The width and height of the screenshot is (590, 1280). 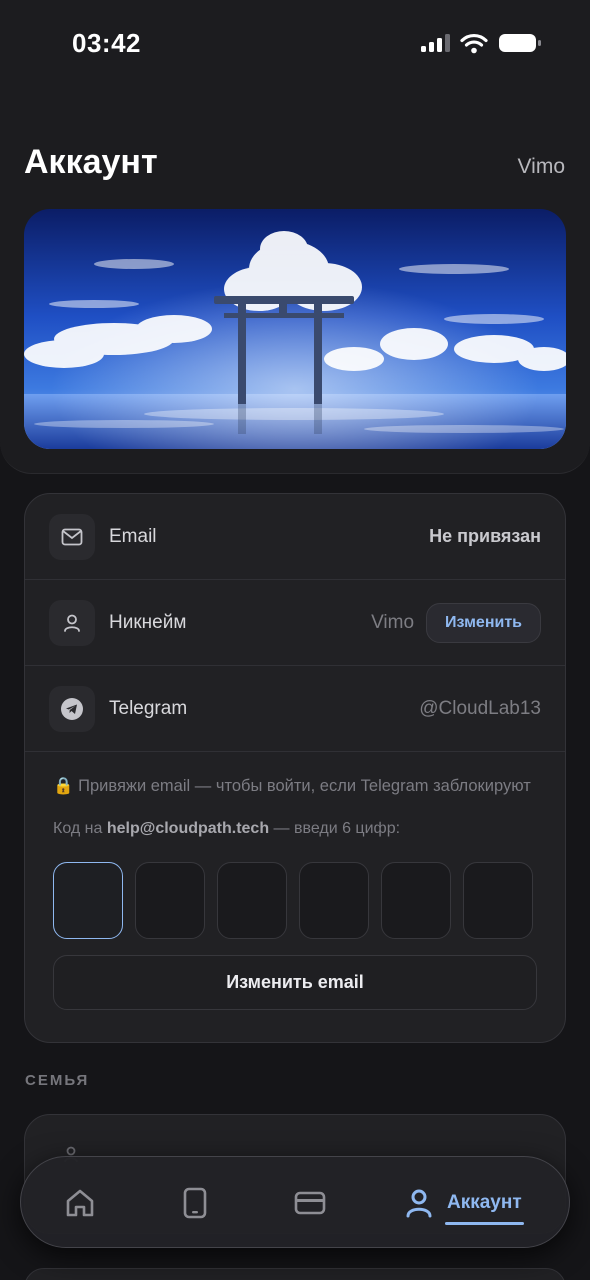 I want to click on email-value: Не привязан, so click(x=485, y=536).